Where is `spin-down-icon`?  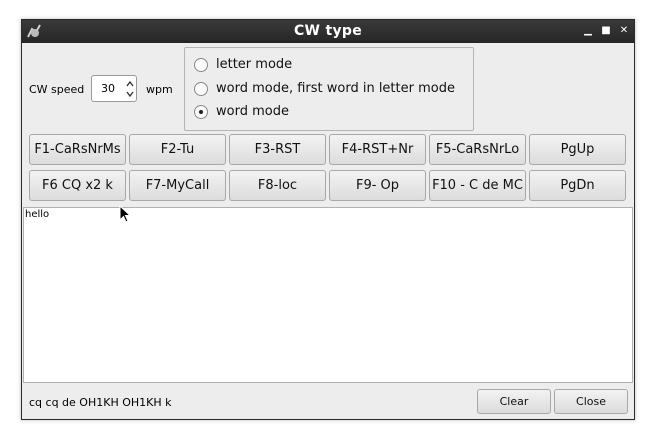
spin-down-icon is located at coordinates (130, 94).